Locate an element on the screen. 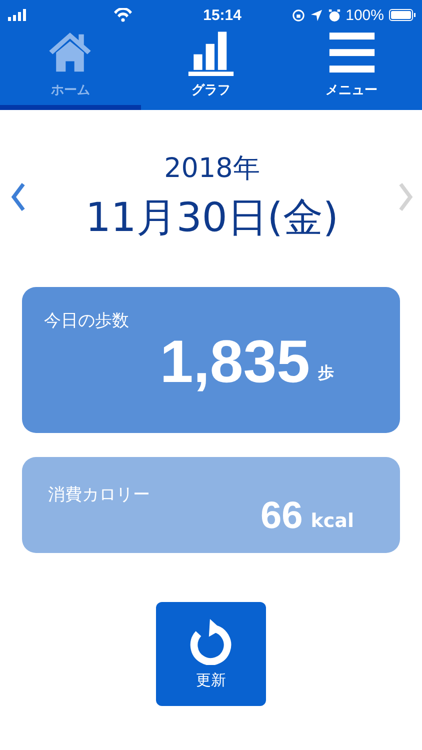 The width and height of the screenshot is (422, 750). refresh-button: 更新 is located at coordinates (211, 654).